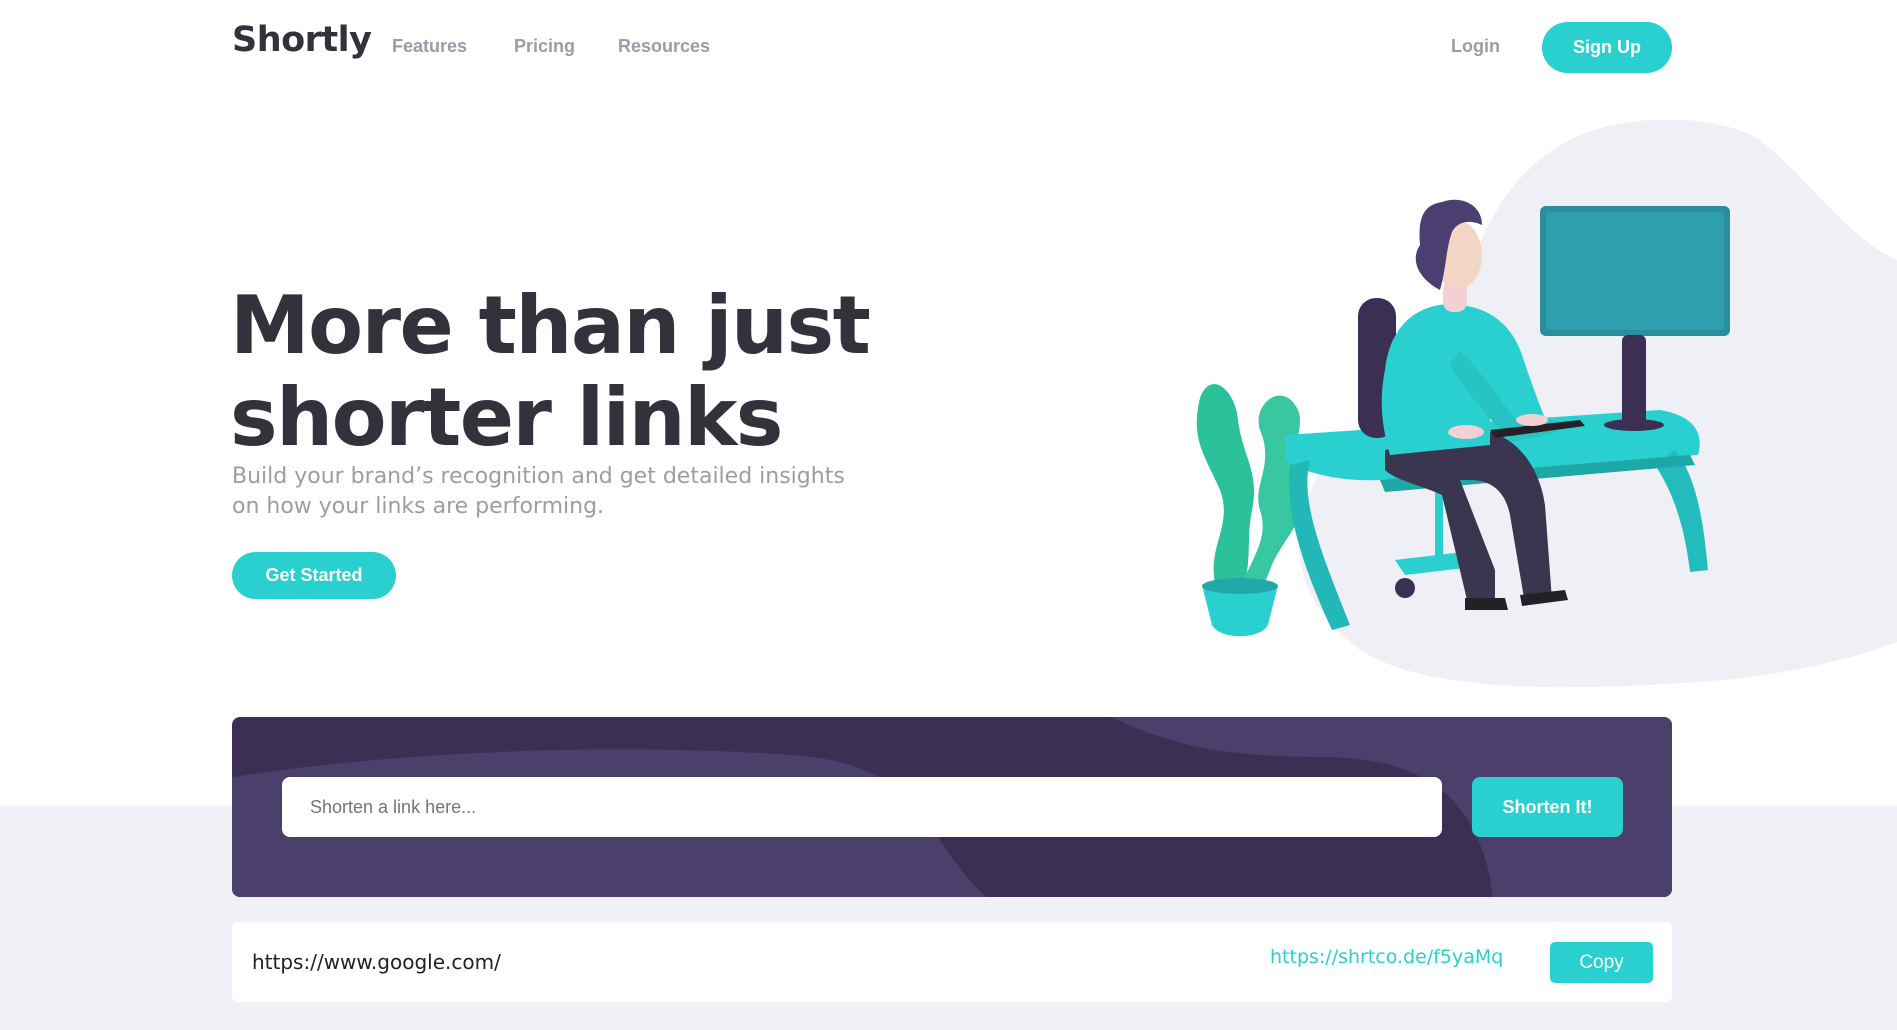 The height and width of the screenshot is (1030, 1897). Describe the element at coordinates (862, 807) in the screenshot. I see `shorten-url-input` at that location.